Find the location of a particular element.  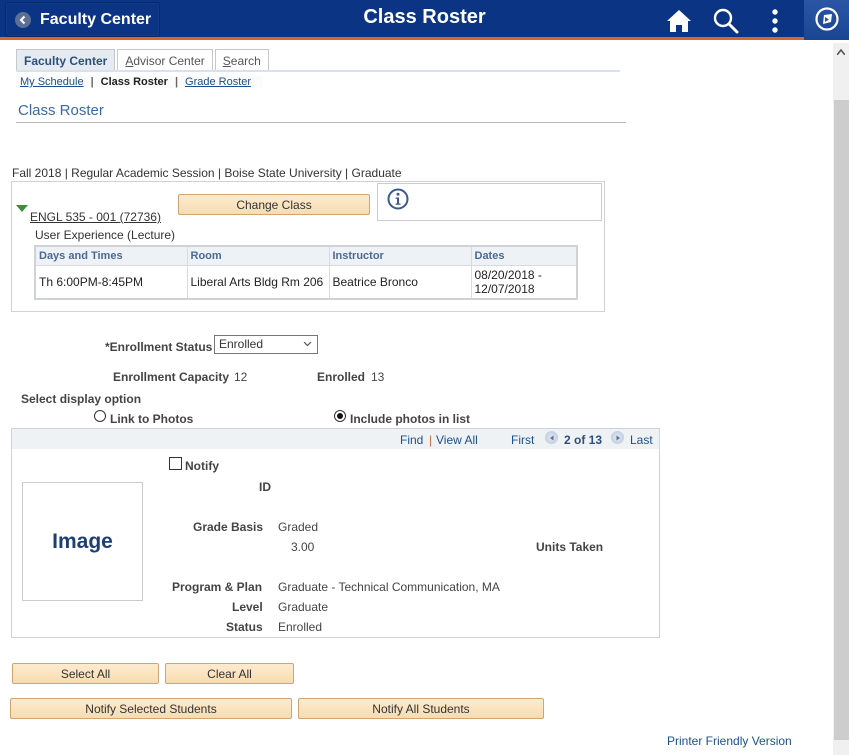

status-value: Enrolled is located at coordinates (300, 627).